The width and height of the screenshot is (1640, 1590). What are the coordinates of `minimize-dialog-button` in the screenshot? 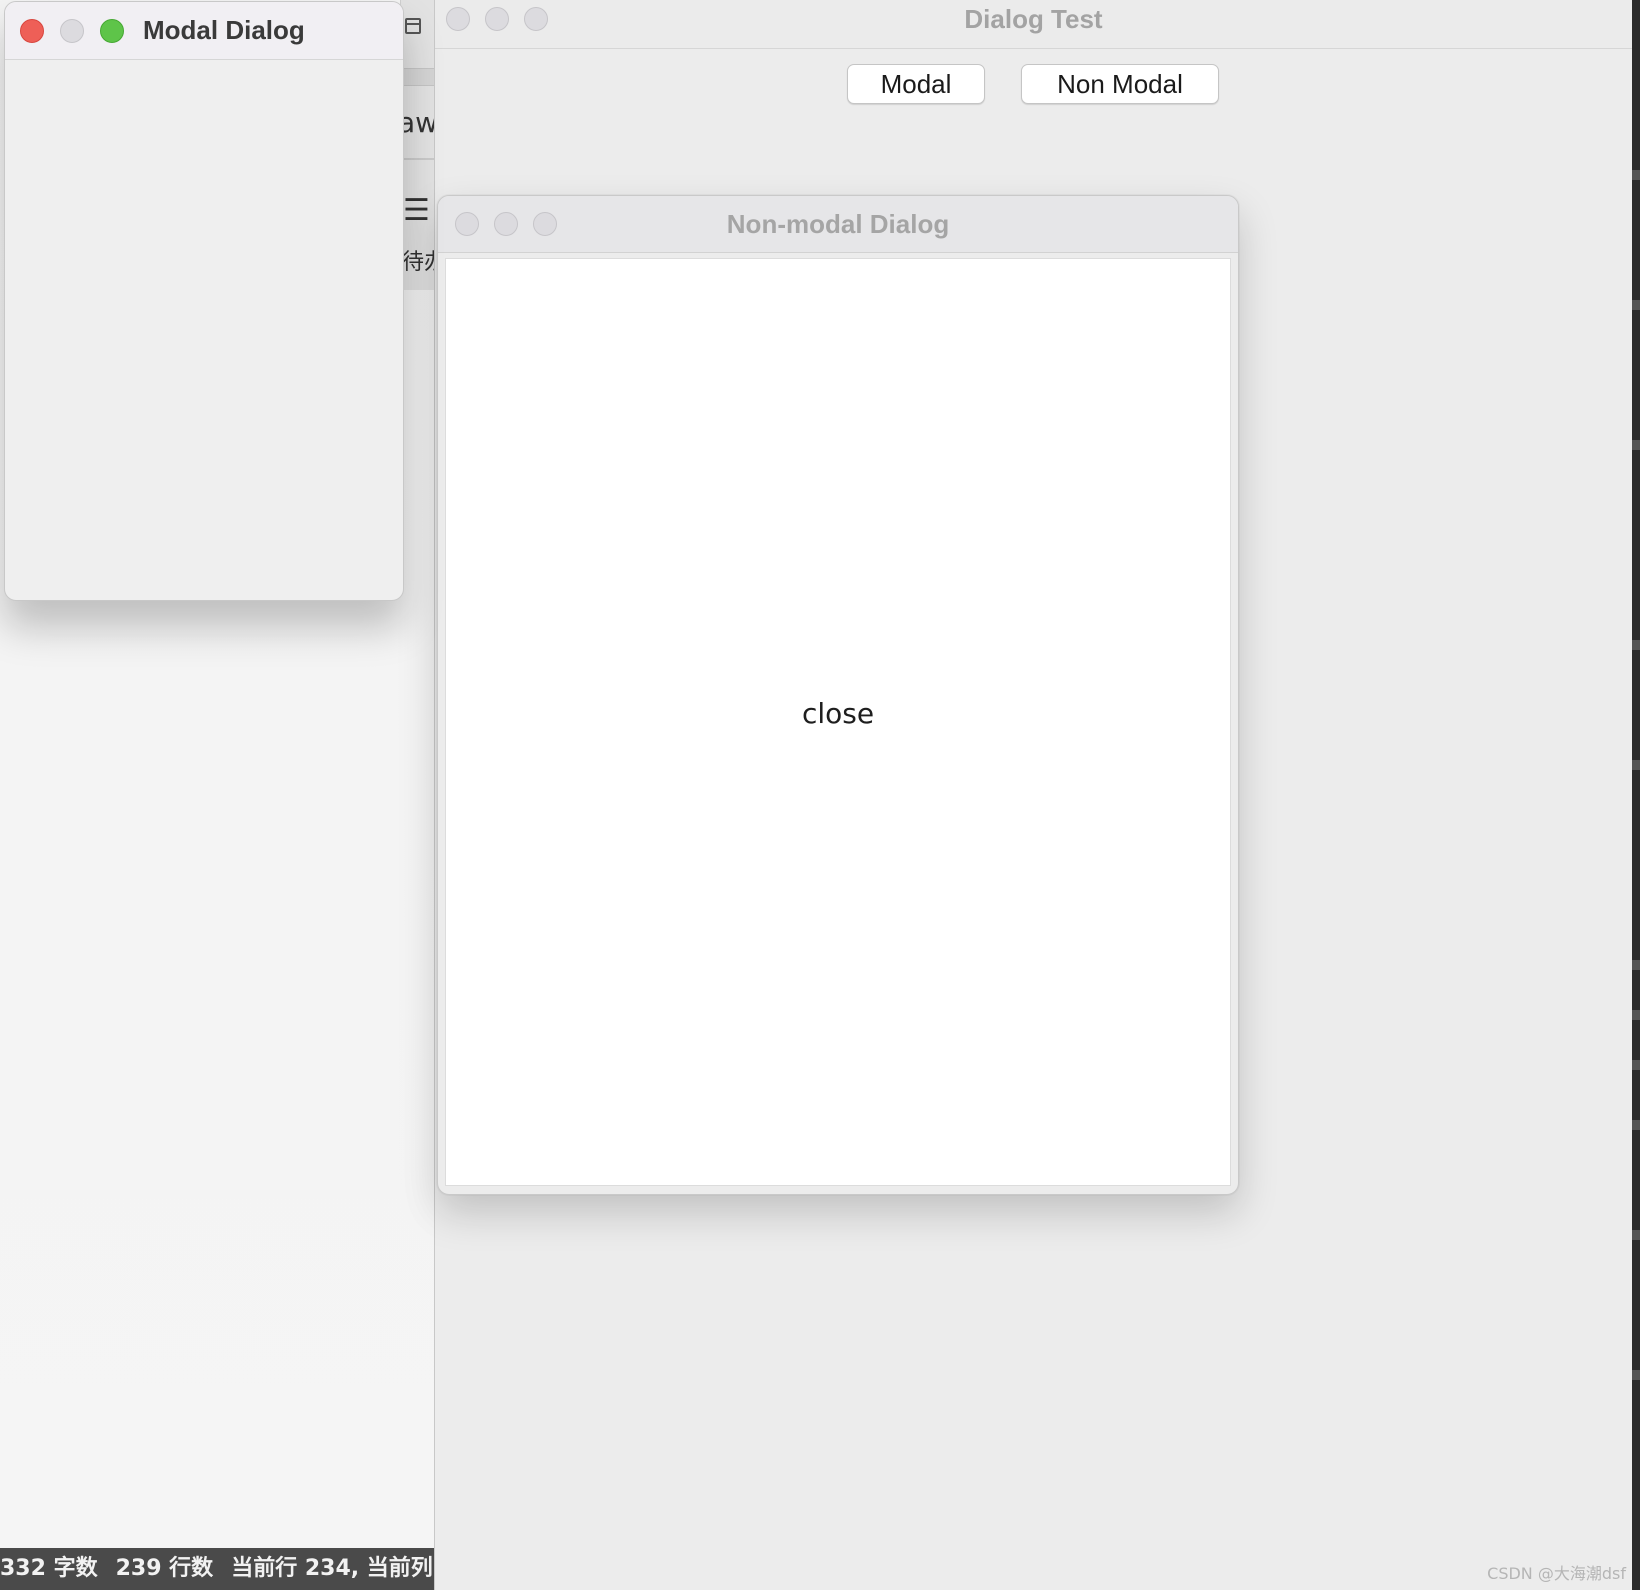 It's located at (72, 31).